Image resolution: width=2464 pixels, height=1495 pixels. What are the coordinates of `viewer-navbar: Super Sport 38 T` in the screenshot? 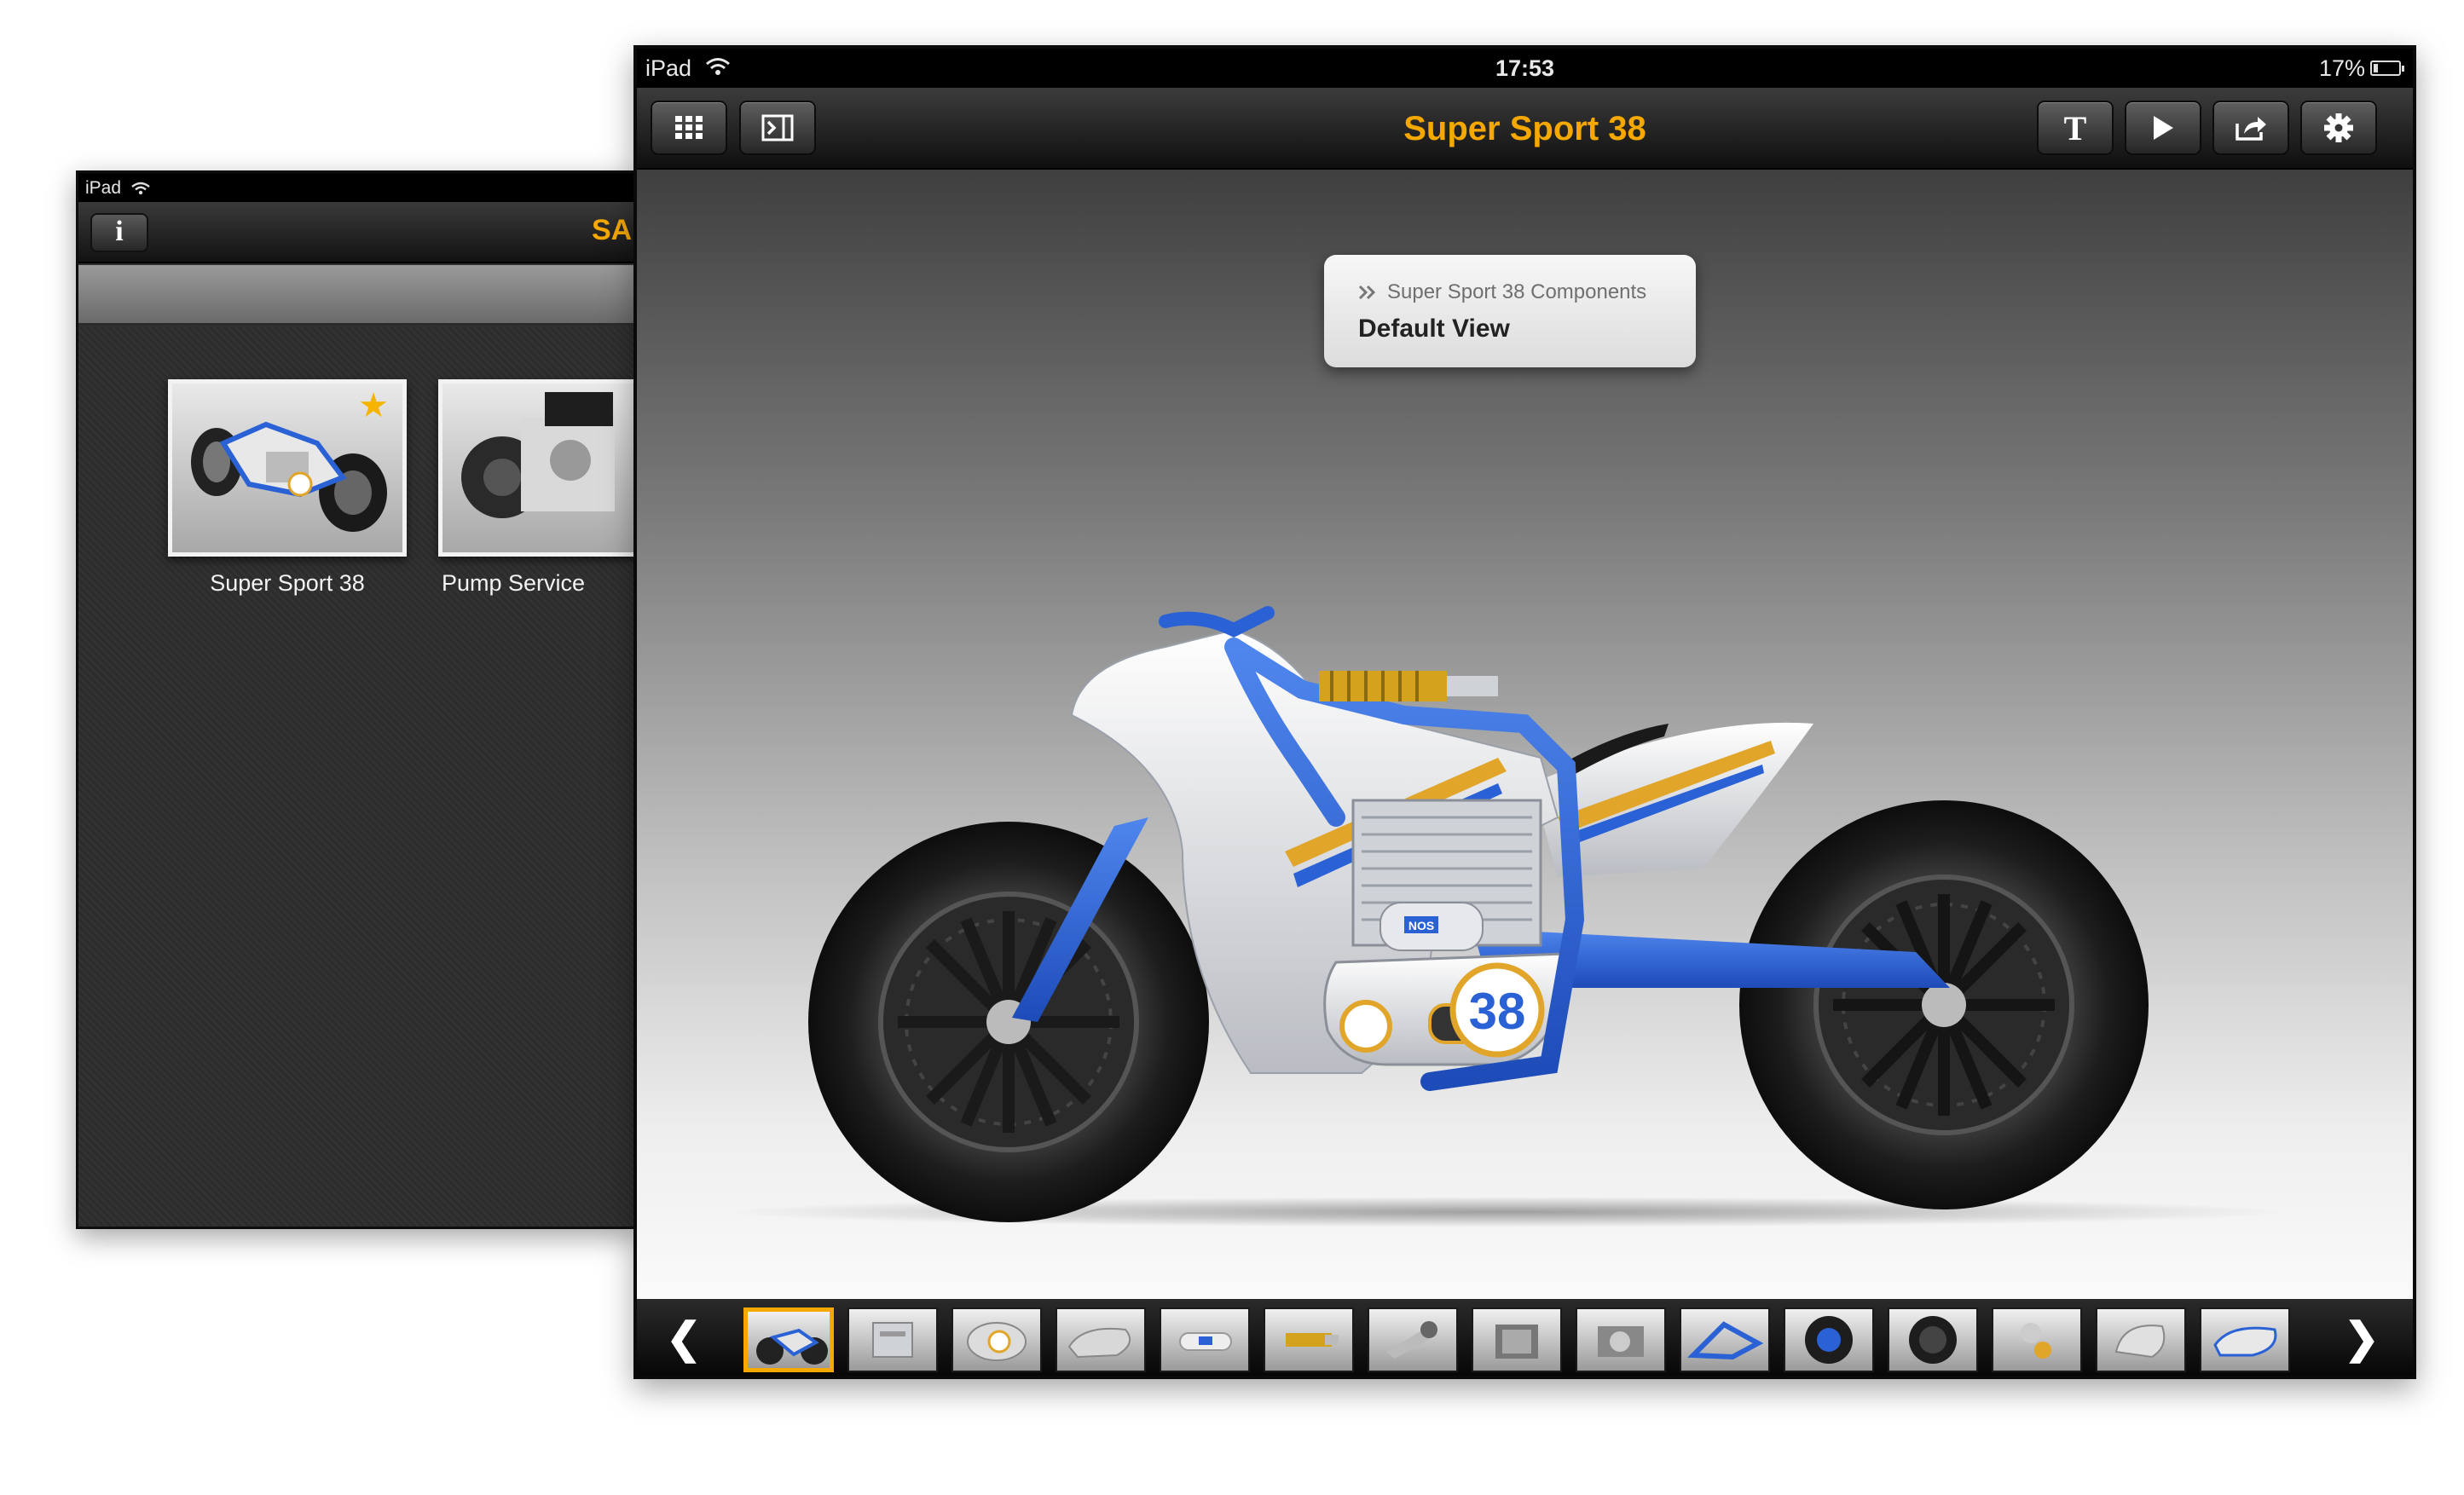 It's located at (1525, 129).